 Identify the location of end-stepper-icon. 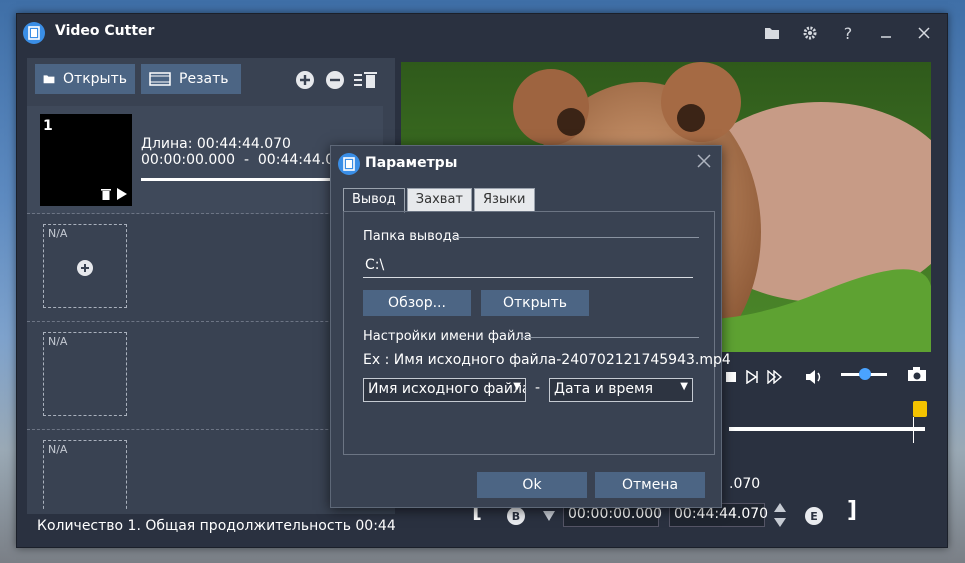
(780, 515).